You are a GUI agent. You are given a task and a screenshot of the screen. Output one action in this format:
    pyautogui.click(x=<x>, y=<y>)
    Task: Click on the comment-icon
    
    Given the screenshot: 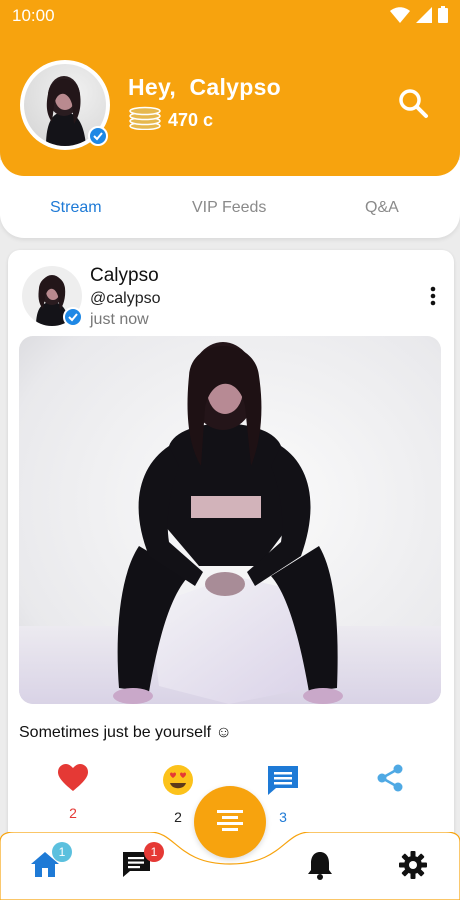 What is the action you would take?
    pyautogui.click(x=283, y=780)
    